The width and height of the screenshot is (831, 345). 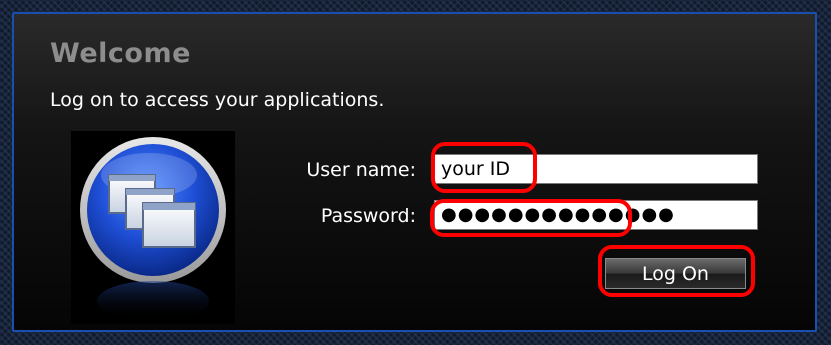 I want to click on username-label: User name:, so click(x=361, y=170).